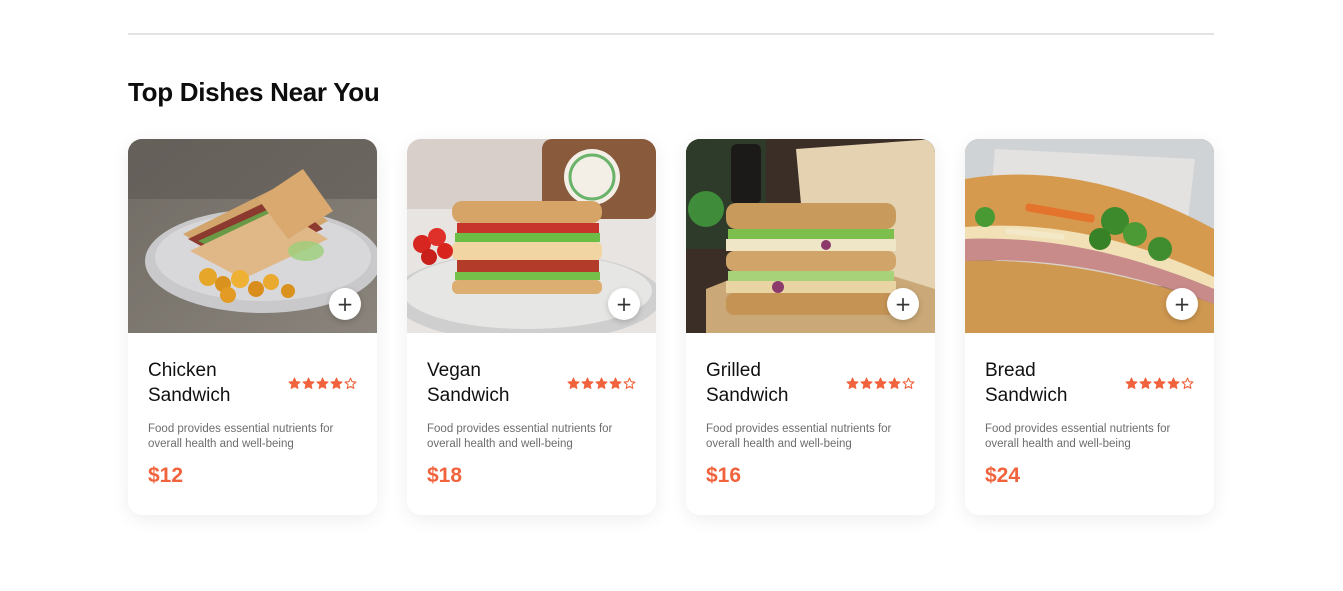  What do you see at coordinates (1026, 383) in the screenshot?
I see `dish-name: Bread Sandwich` at bounding box center [1026, 383].